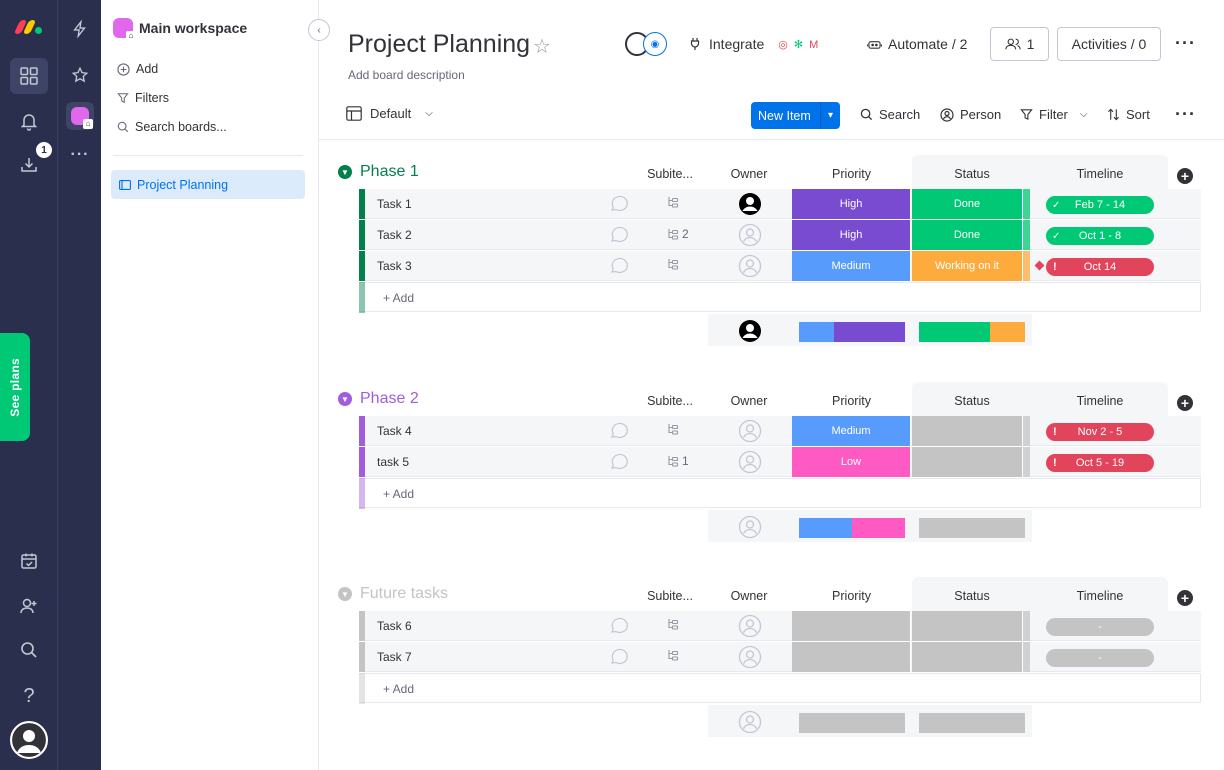 The height and width of the screenshot is (770, 1224). I want to click on item-name: Task 3, so click(394, 266).